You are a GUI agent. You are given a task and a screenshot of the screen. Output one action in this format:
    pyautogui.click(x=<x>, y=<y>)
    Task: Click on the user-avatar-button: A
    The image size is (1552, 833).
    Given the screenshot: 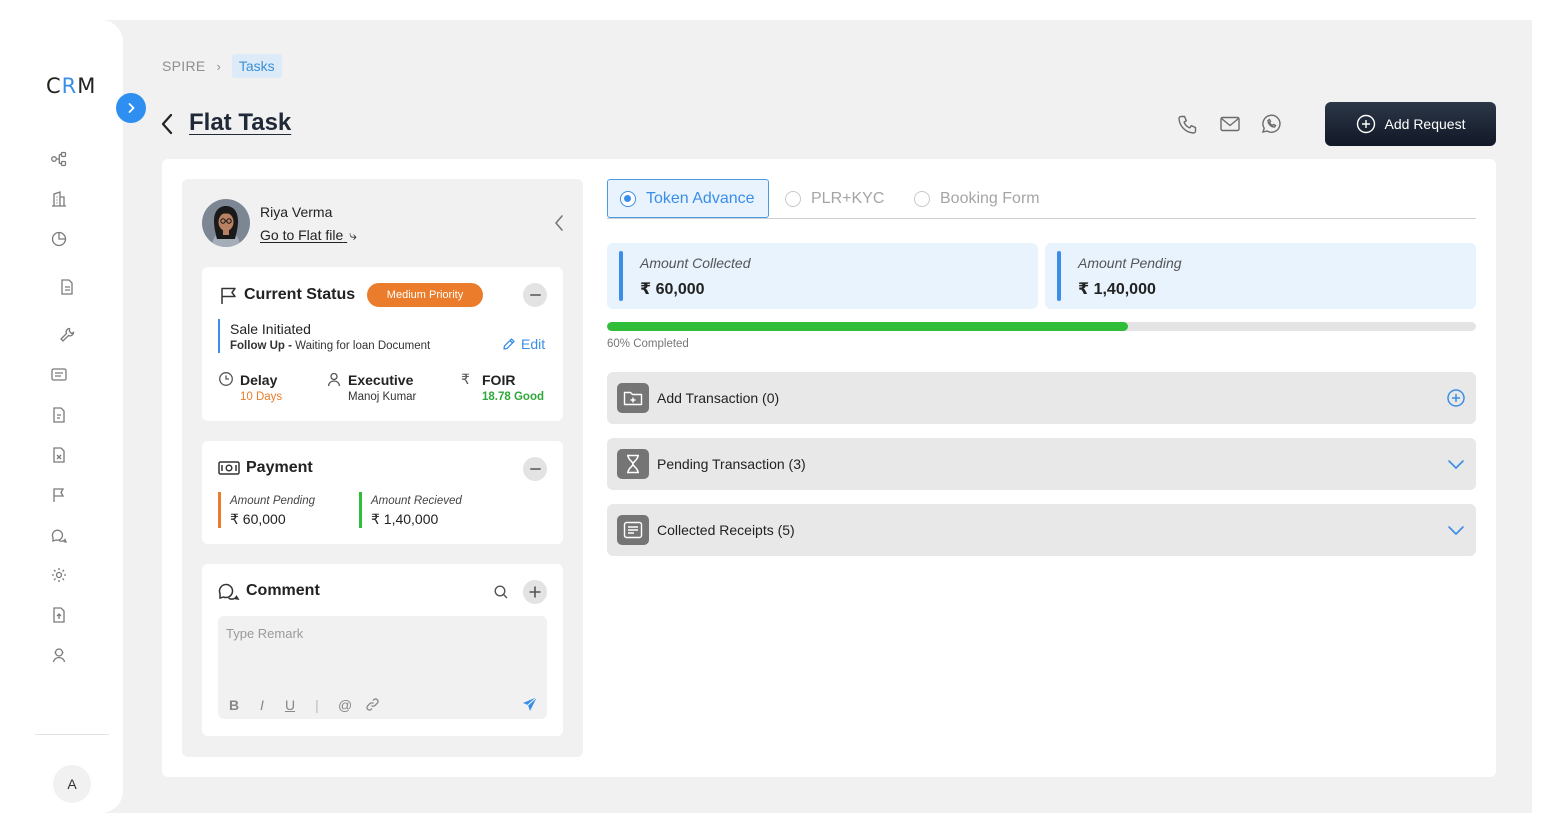 What is the action you would take?
    pyautogui.click(x=72, y=784)
    